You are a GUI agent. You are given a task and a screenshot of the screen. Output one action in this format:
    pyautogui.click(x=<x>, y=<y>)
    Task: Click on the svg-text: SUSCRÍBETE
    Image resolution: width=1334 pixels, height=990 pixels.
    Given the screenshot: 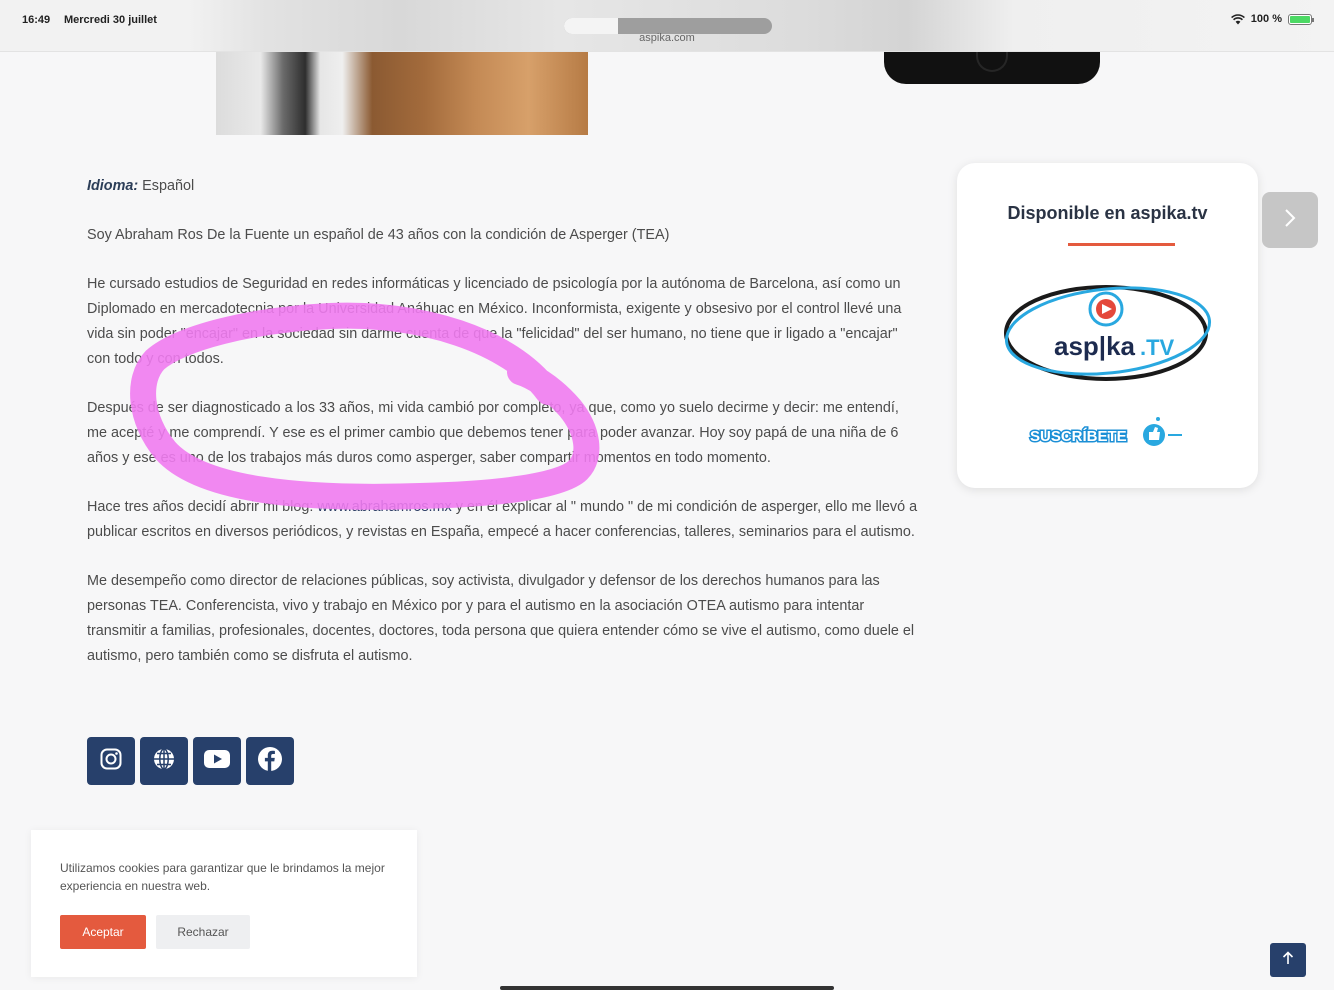 What is the action you would take?
    pyautogui.click(x=1078, y=436)
    